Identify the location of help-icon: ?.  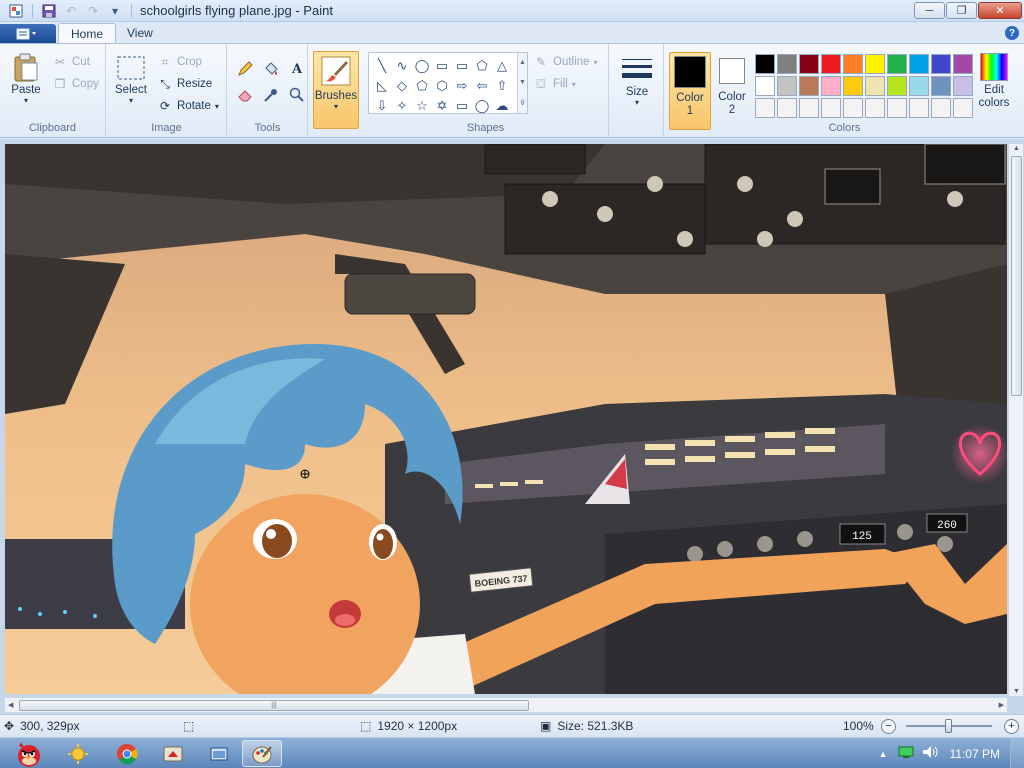
(1012, 33).